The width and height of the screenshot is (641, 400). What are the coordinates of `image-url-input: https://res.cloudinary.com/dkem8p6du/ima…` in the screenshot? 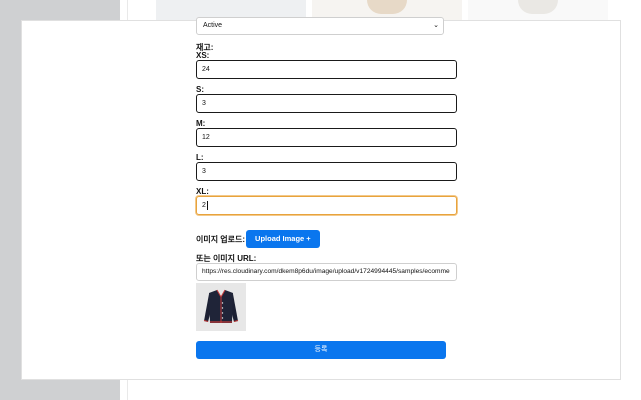 It's located at (326, 272).